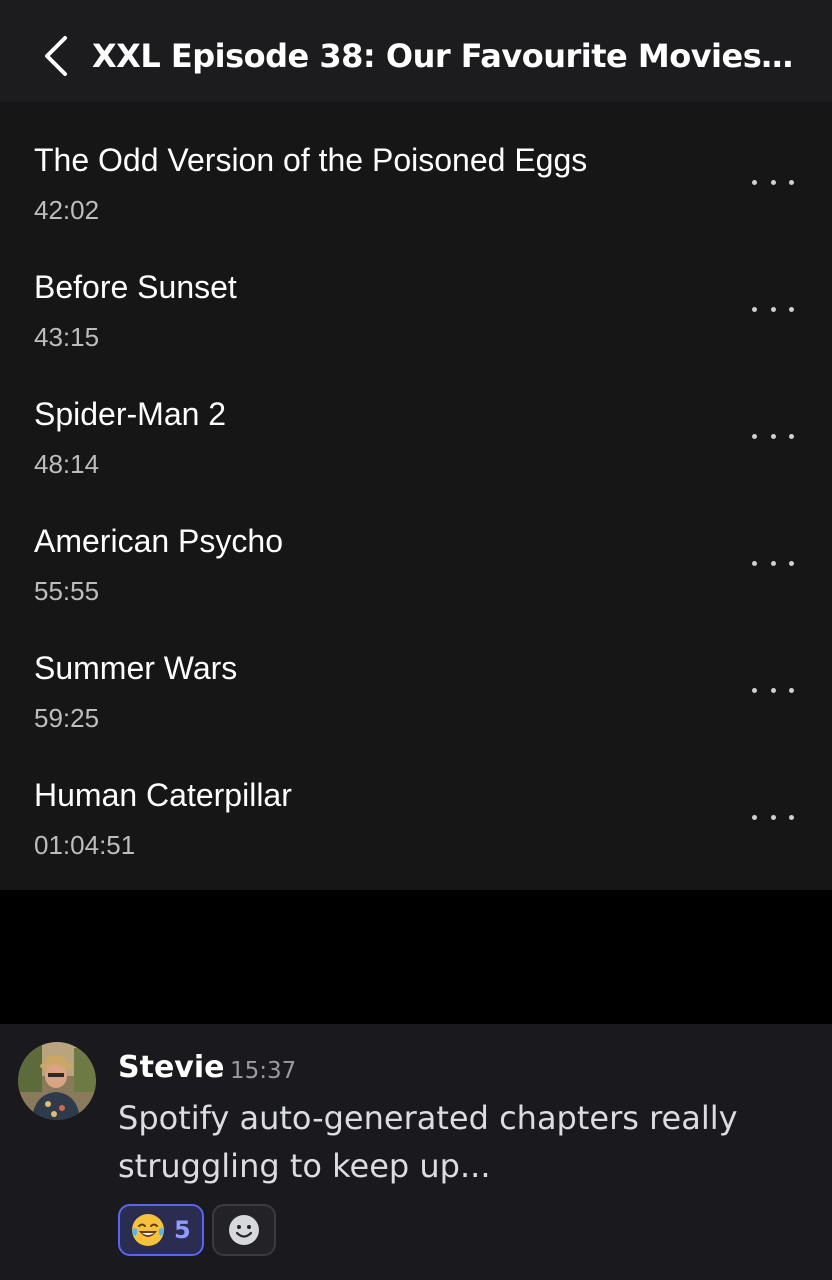 Image resolution: width=832 pixels, height=1280 pixels. Describe the element at coordinates (416, 673) in the screenshot. I see `chapter-item: Summer Wars 59:25` at that location.